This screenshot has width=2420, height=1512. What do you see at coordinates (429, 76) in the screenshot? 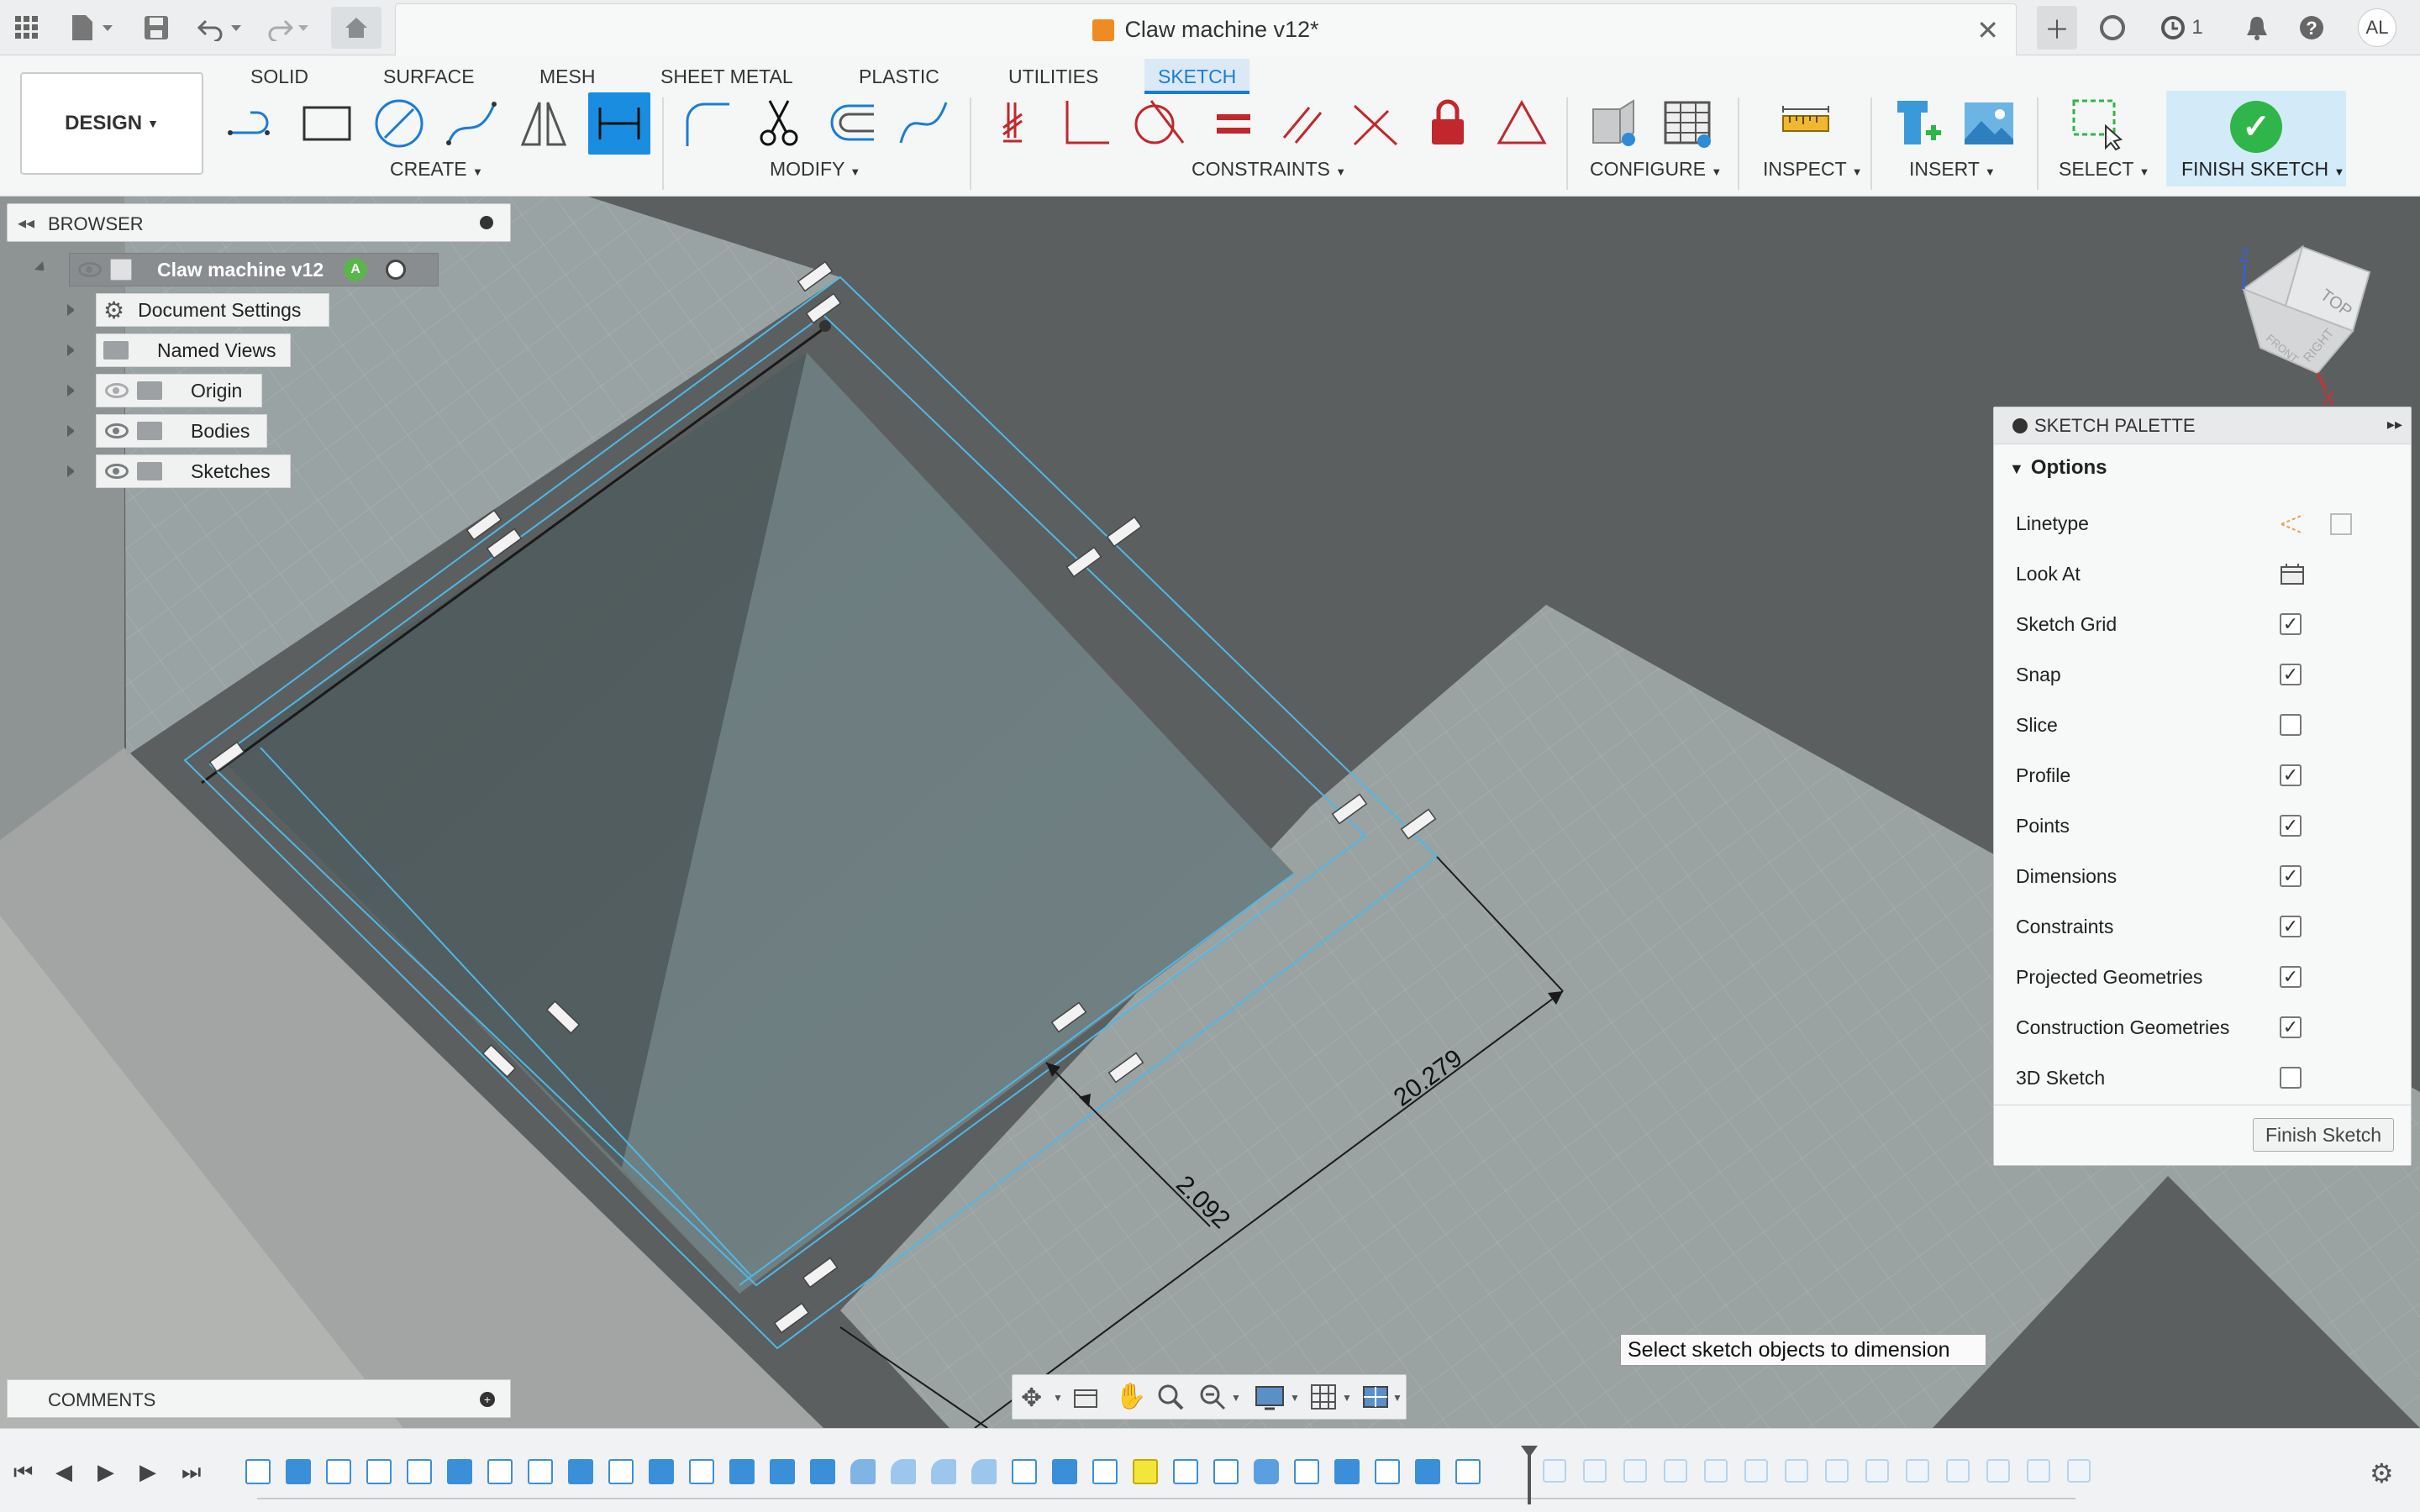
I see `tab-surface: SURFACE` at bounding box center [429, 76].